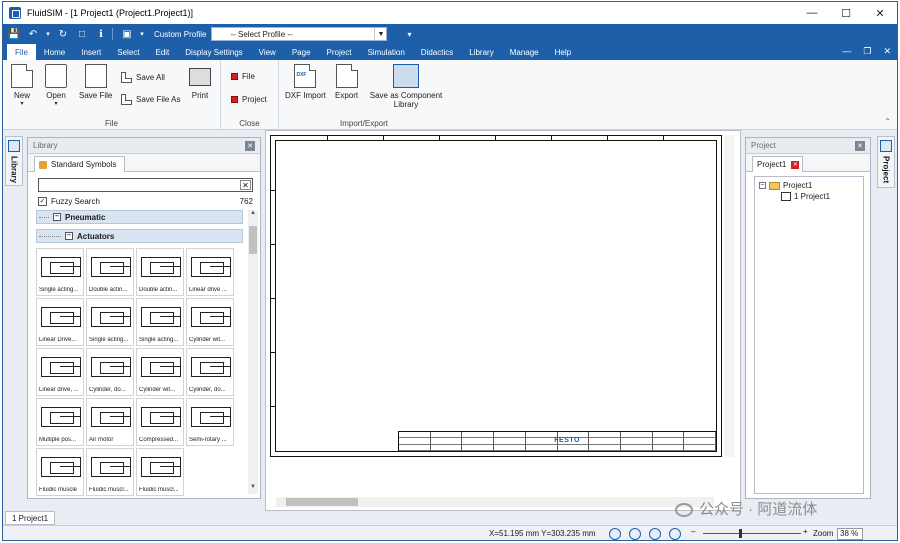 Image resolution: width=900 pixels, height=543 pixels. What do you see at coordinates (778, 164) in the screenshot?
I see `tab-project1: Project1 ✕` at bounding box center [778, 164].